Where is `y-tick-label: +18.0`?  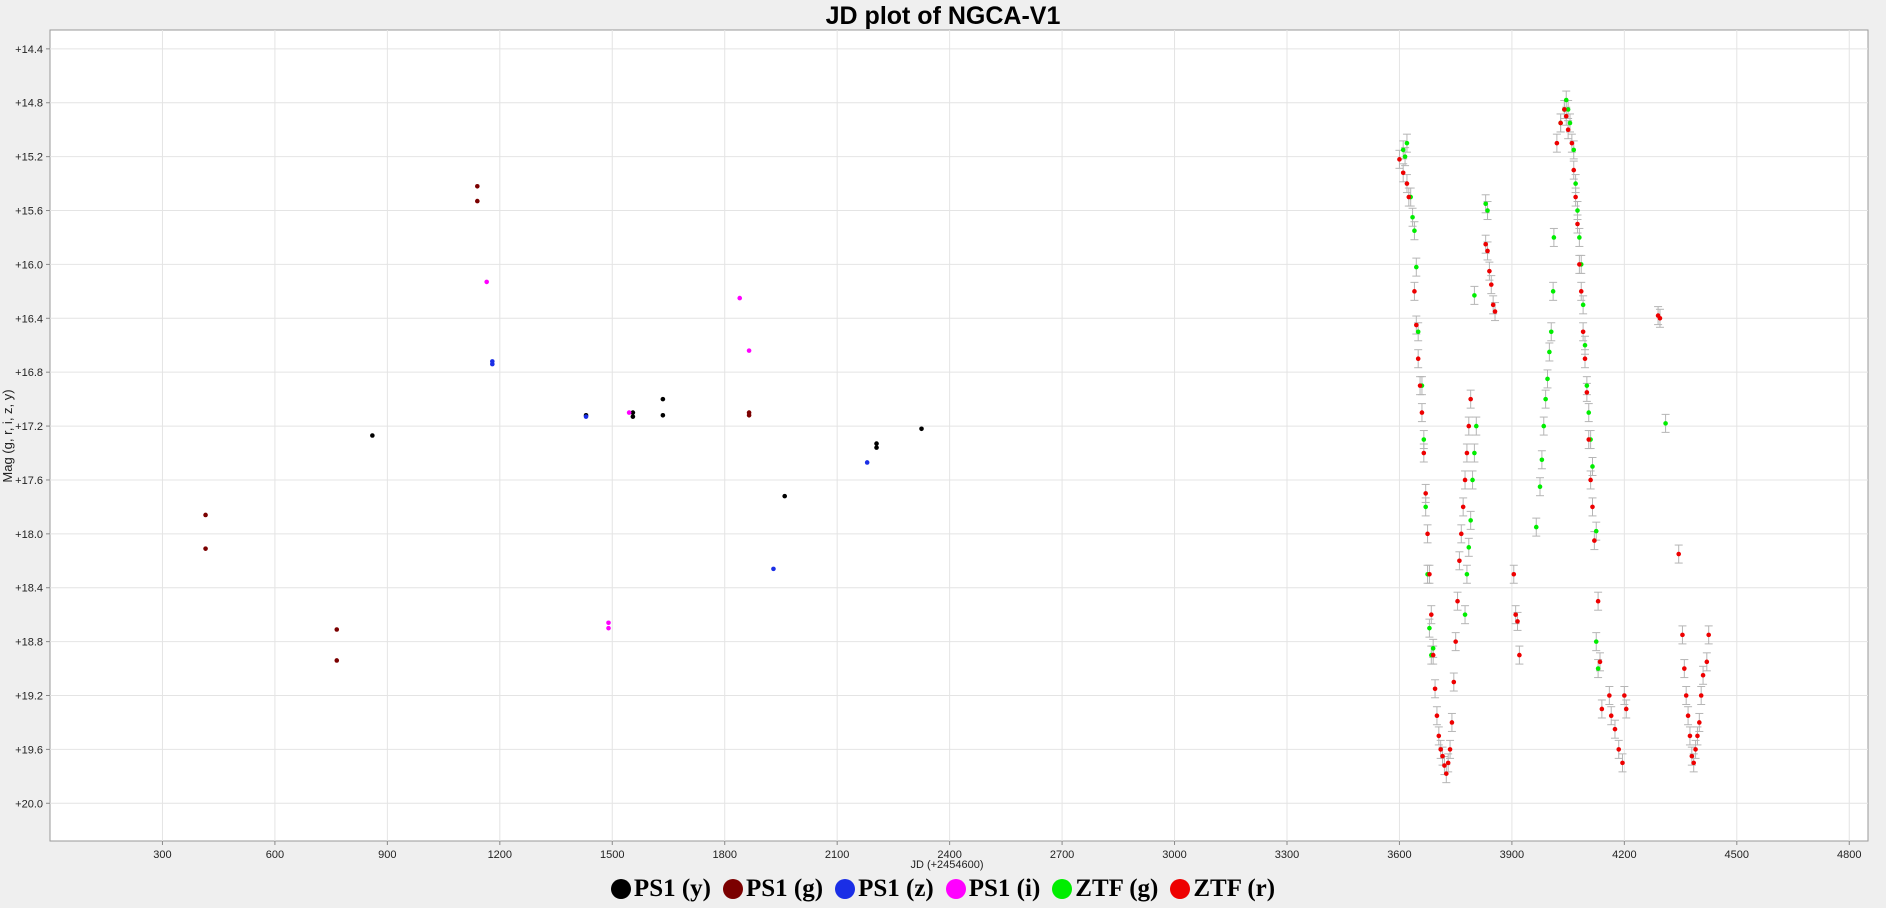
y-tick-label: +18.0 is located at coordinates (29, 535).